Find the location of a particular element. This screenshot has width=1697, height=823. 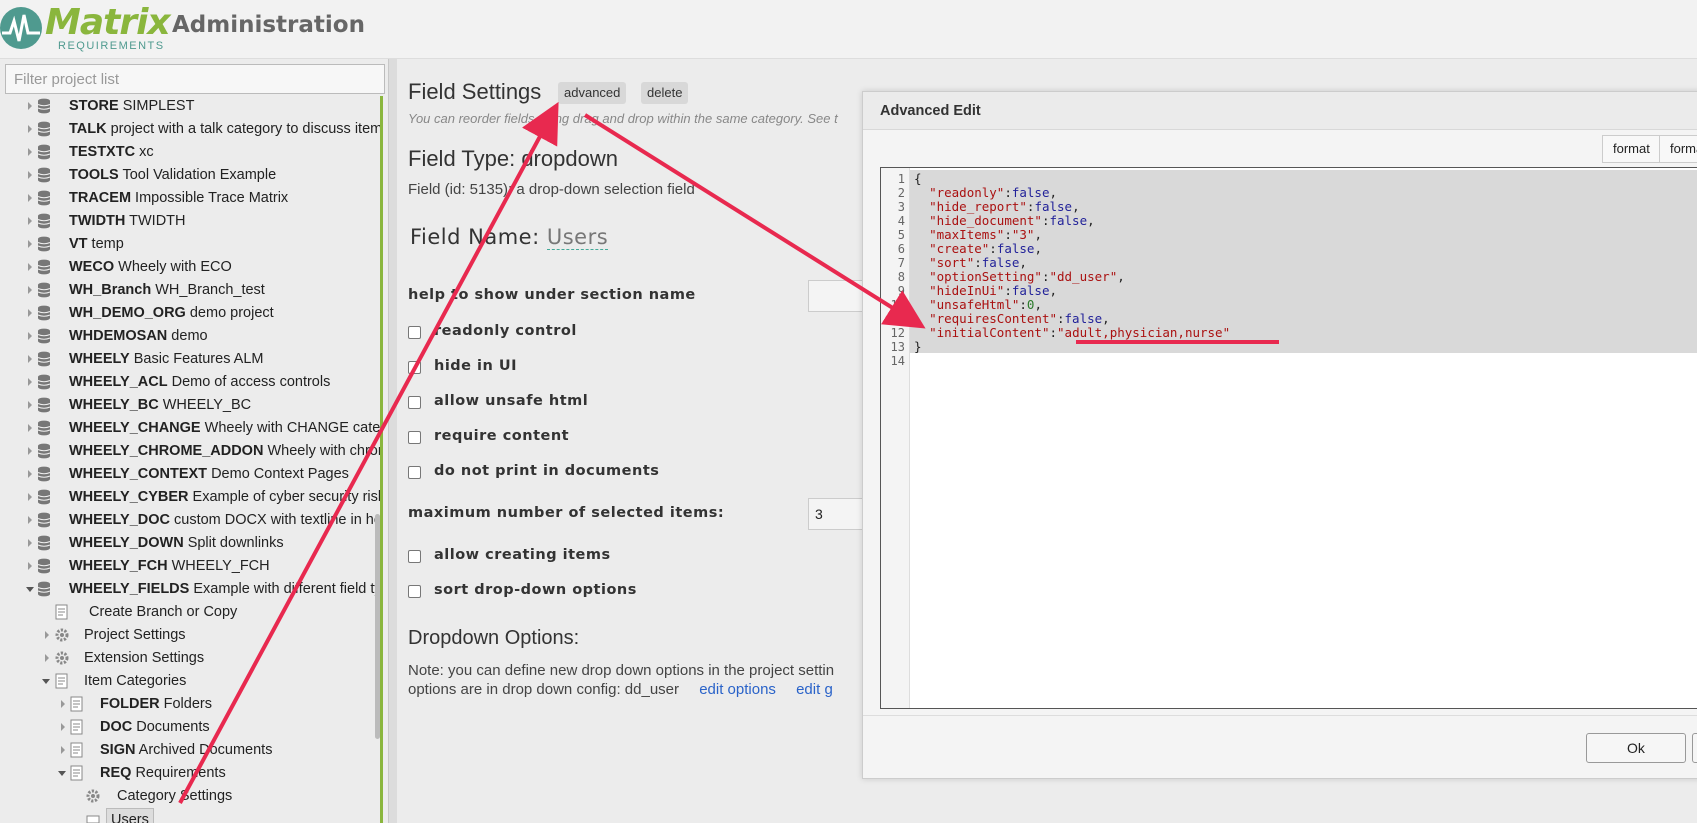

project-label: TOOLS Tool Validation Example is located at coordinates (172, 175).